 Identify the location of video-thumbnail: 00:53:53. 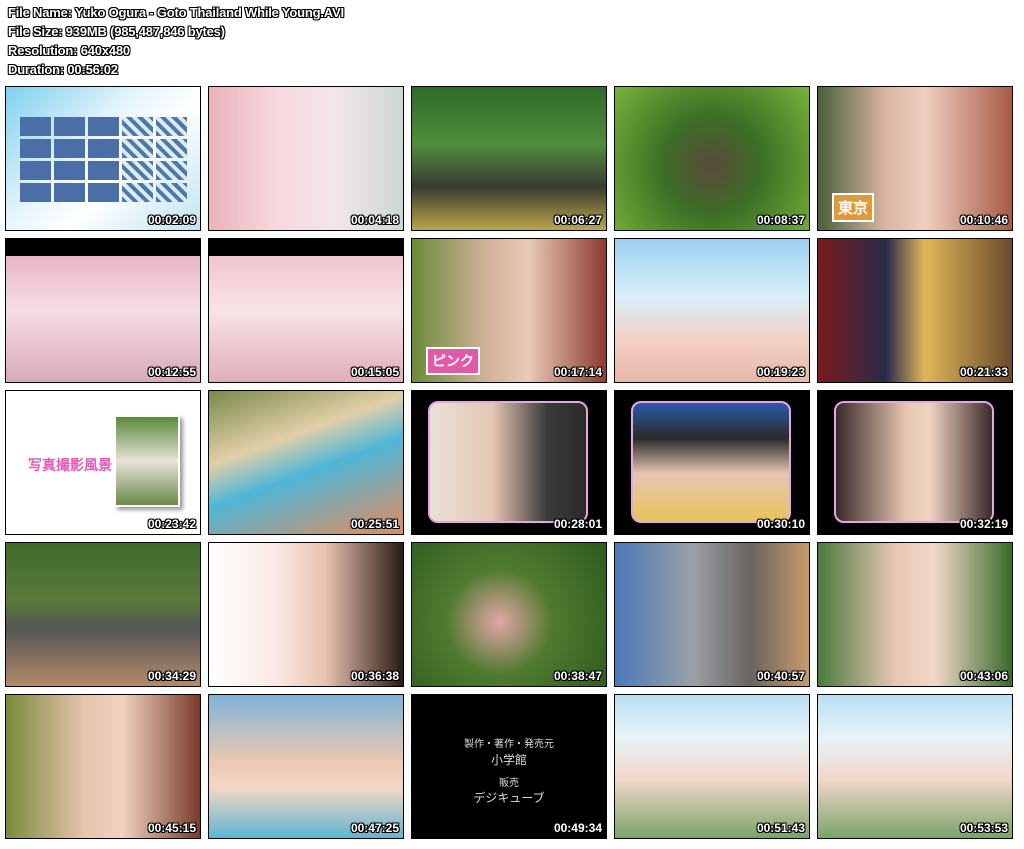
(915, 766).